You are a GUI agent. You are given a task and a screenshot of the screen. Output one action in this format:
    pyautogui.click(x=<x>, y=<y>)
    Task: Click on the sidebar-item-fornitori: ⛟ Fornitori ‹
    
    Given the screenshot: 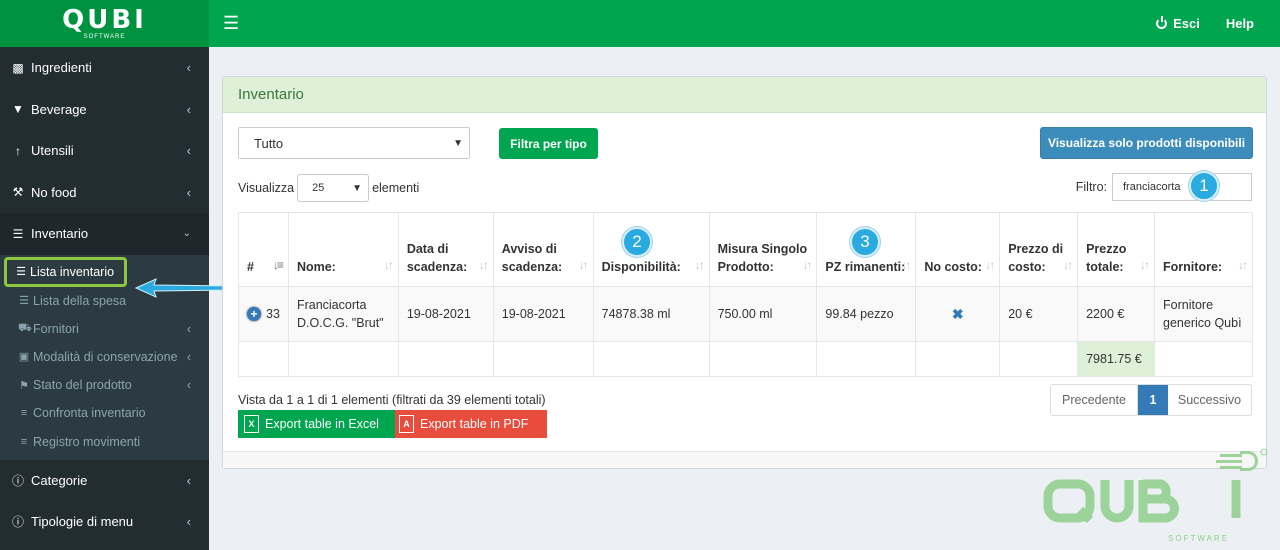 What is the action you would take?
    pyautogui.click(x=104, y=329)
    